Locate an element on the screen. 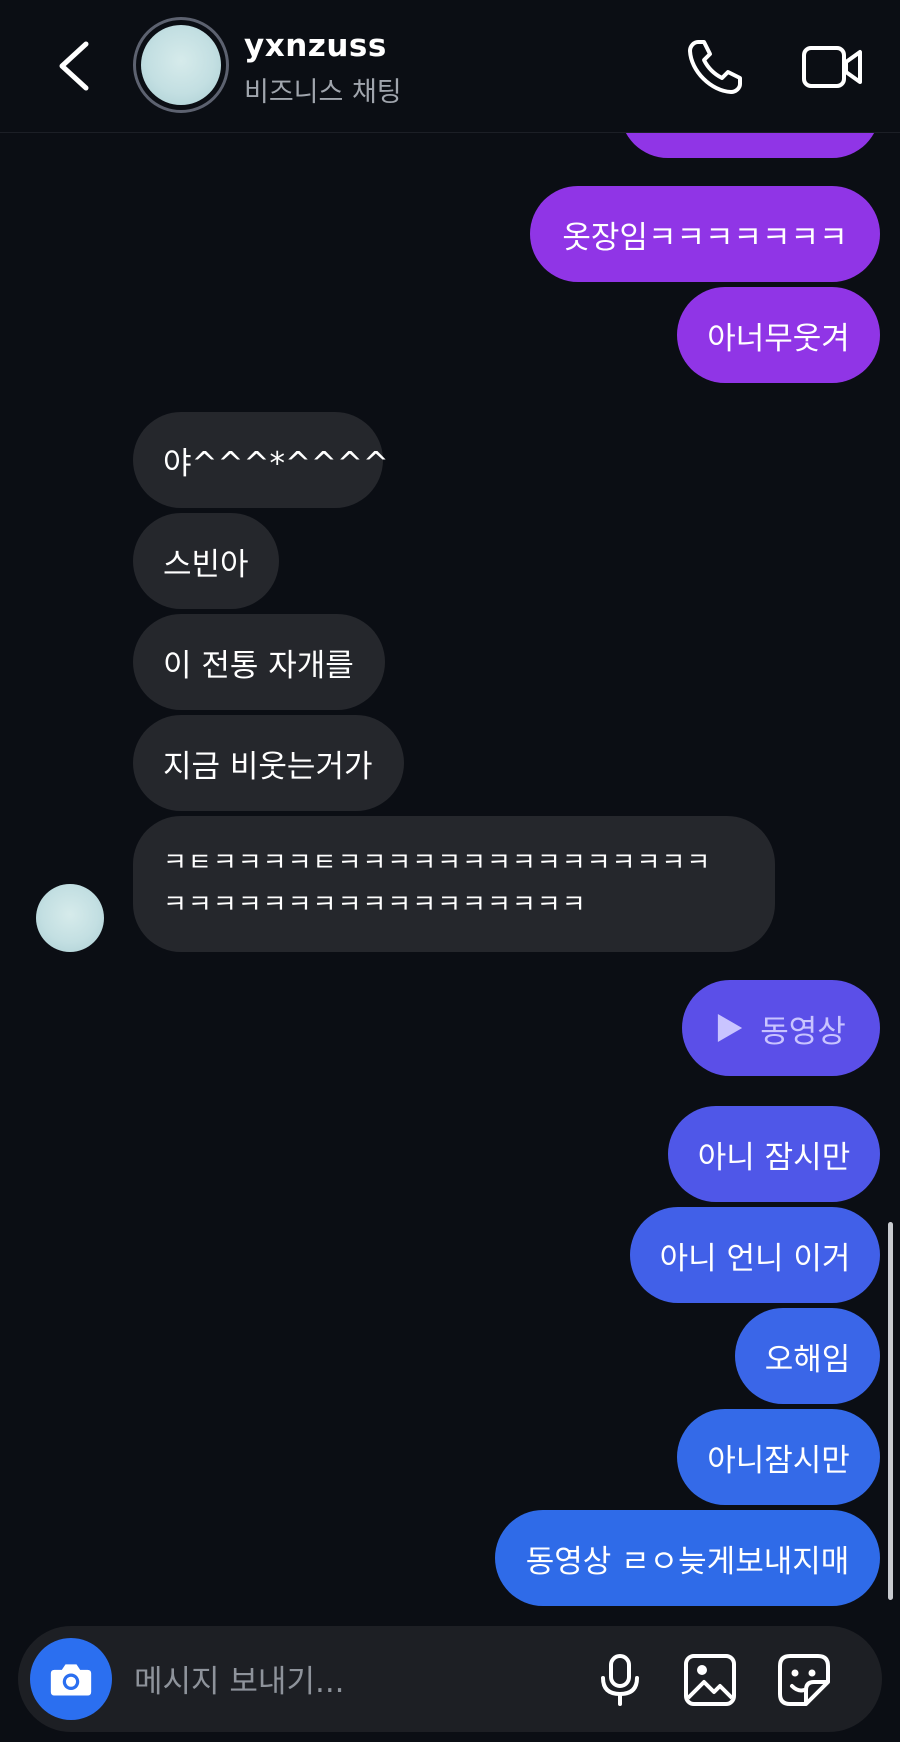  sender-avatar is located at coordinates (70, 918).